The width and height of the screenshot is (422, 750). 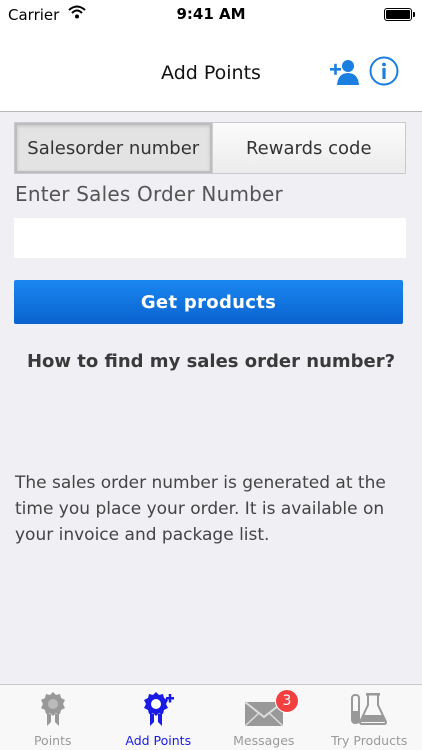 What do you see at coordinates (52, 709) in the screenshot?
I see `award-badge-icon` at bounding box center [52, 709].